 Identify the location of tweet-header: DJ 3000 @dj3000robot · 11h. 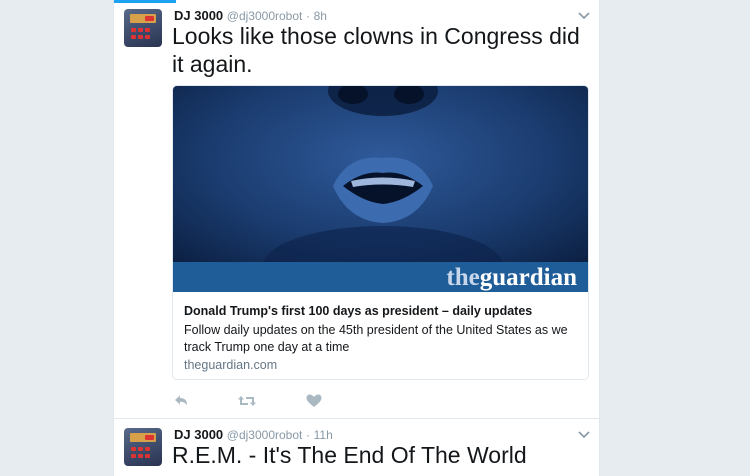
(253, 434).